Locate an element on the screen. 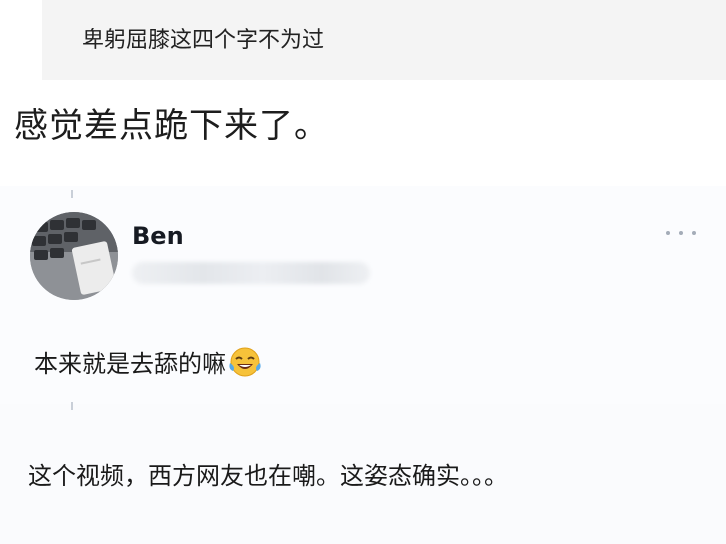 This screenshot has width=726, height=544. thread-line-bottom is located at coordinates (72, 406).